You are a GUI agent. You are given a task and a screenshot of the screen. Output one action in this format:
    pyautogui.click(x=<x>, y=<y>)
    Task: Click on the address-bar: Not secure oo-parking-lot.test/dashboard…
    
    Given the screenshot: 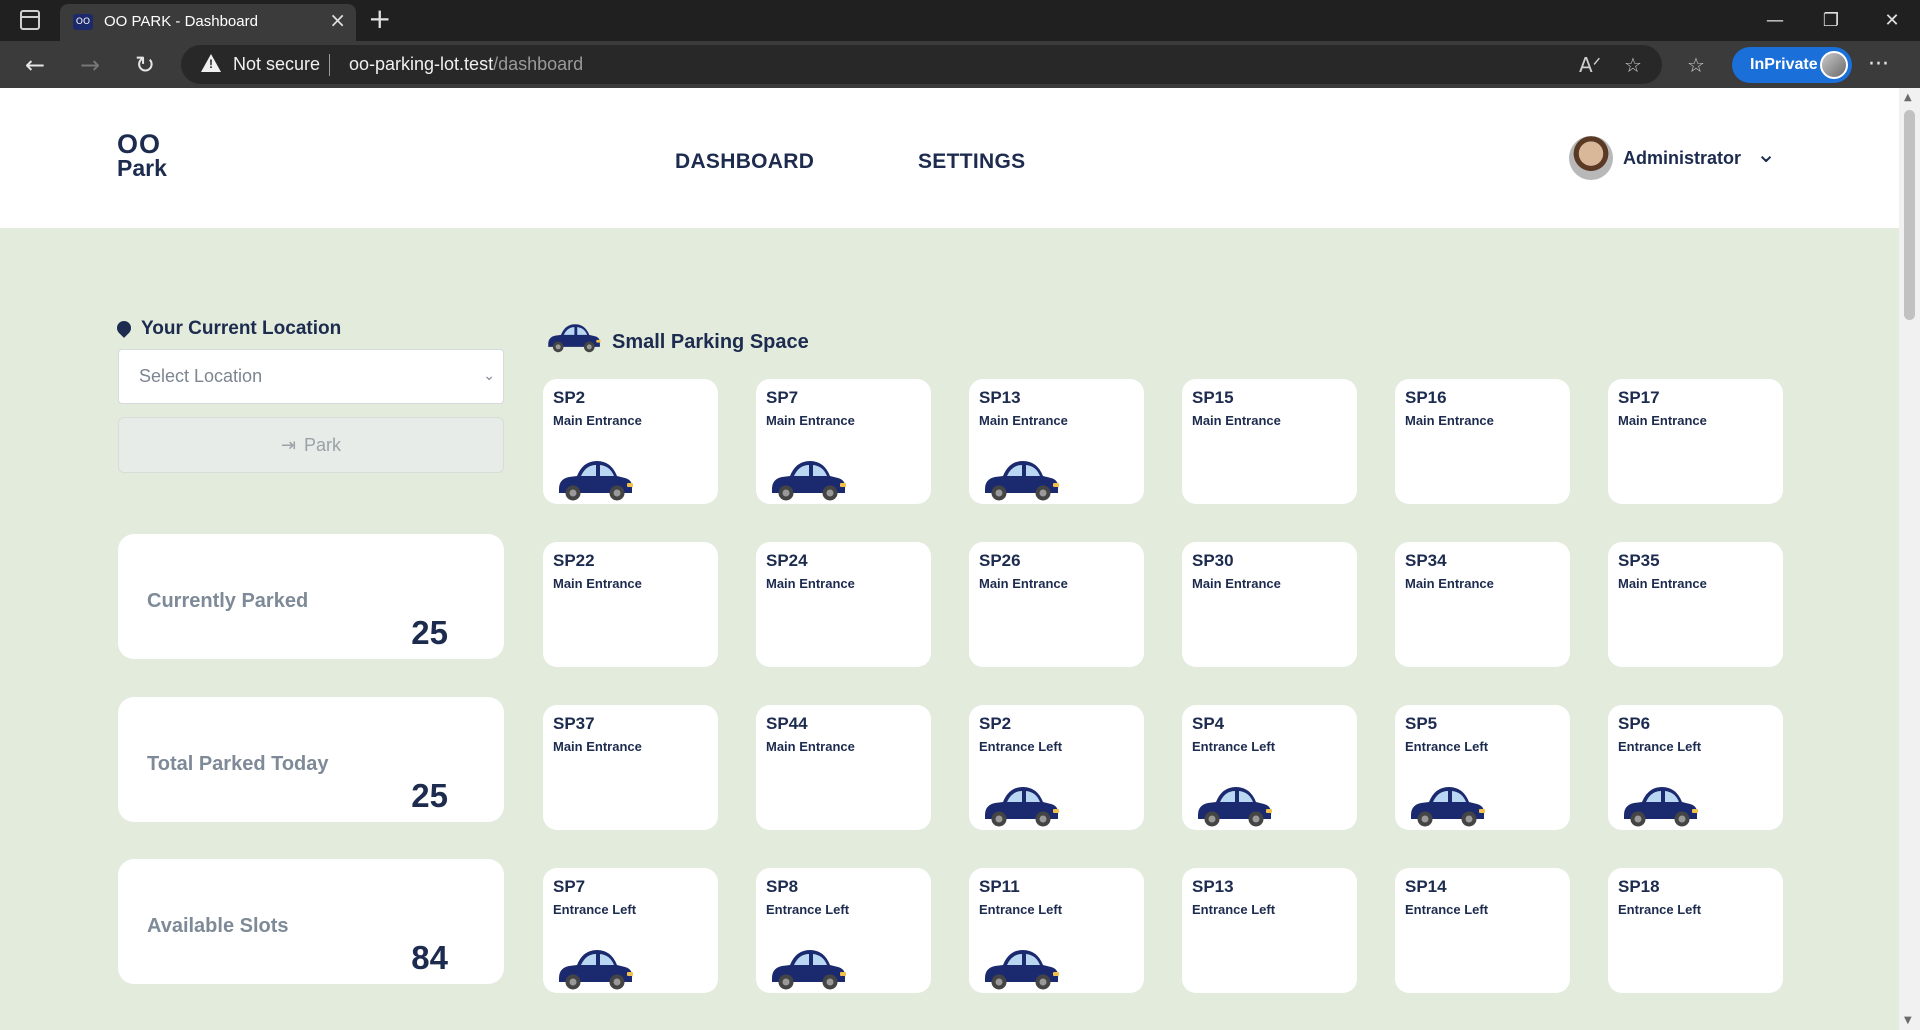 What is the action you would take?
    pyautogui.click(x=921, y=64)
    